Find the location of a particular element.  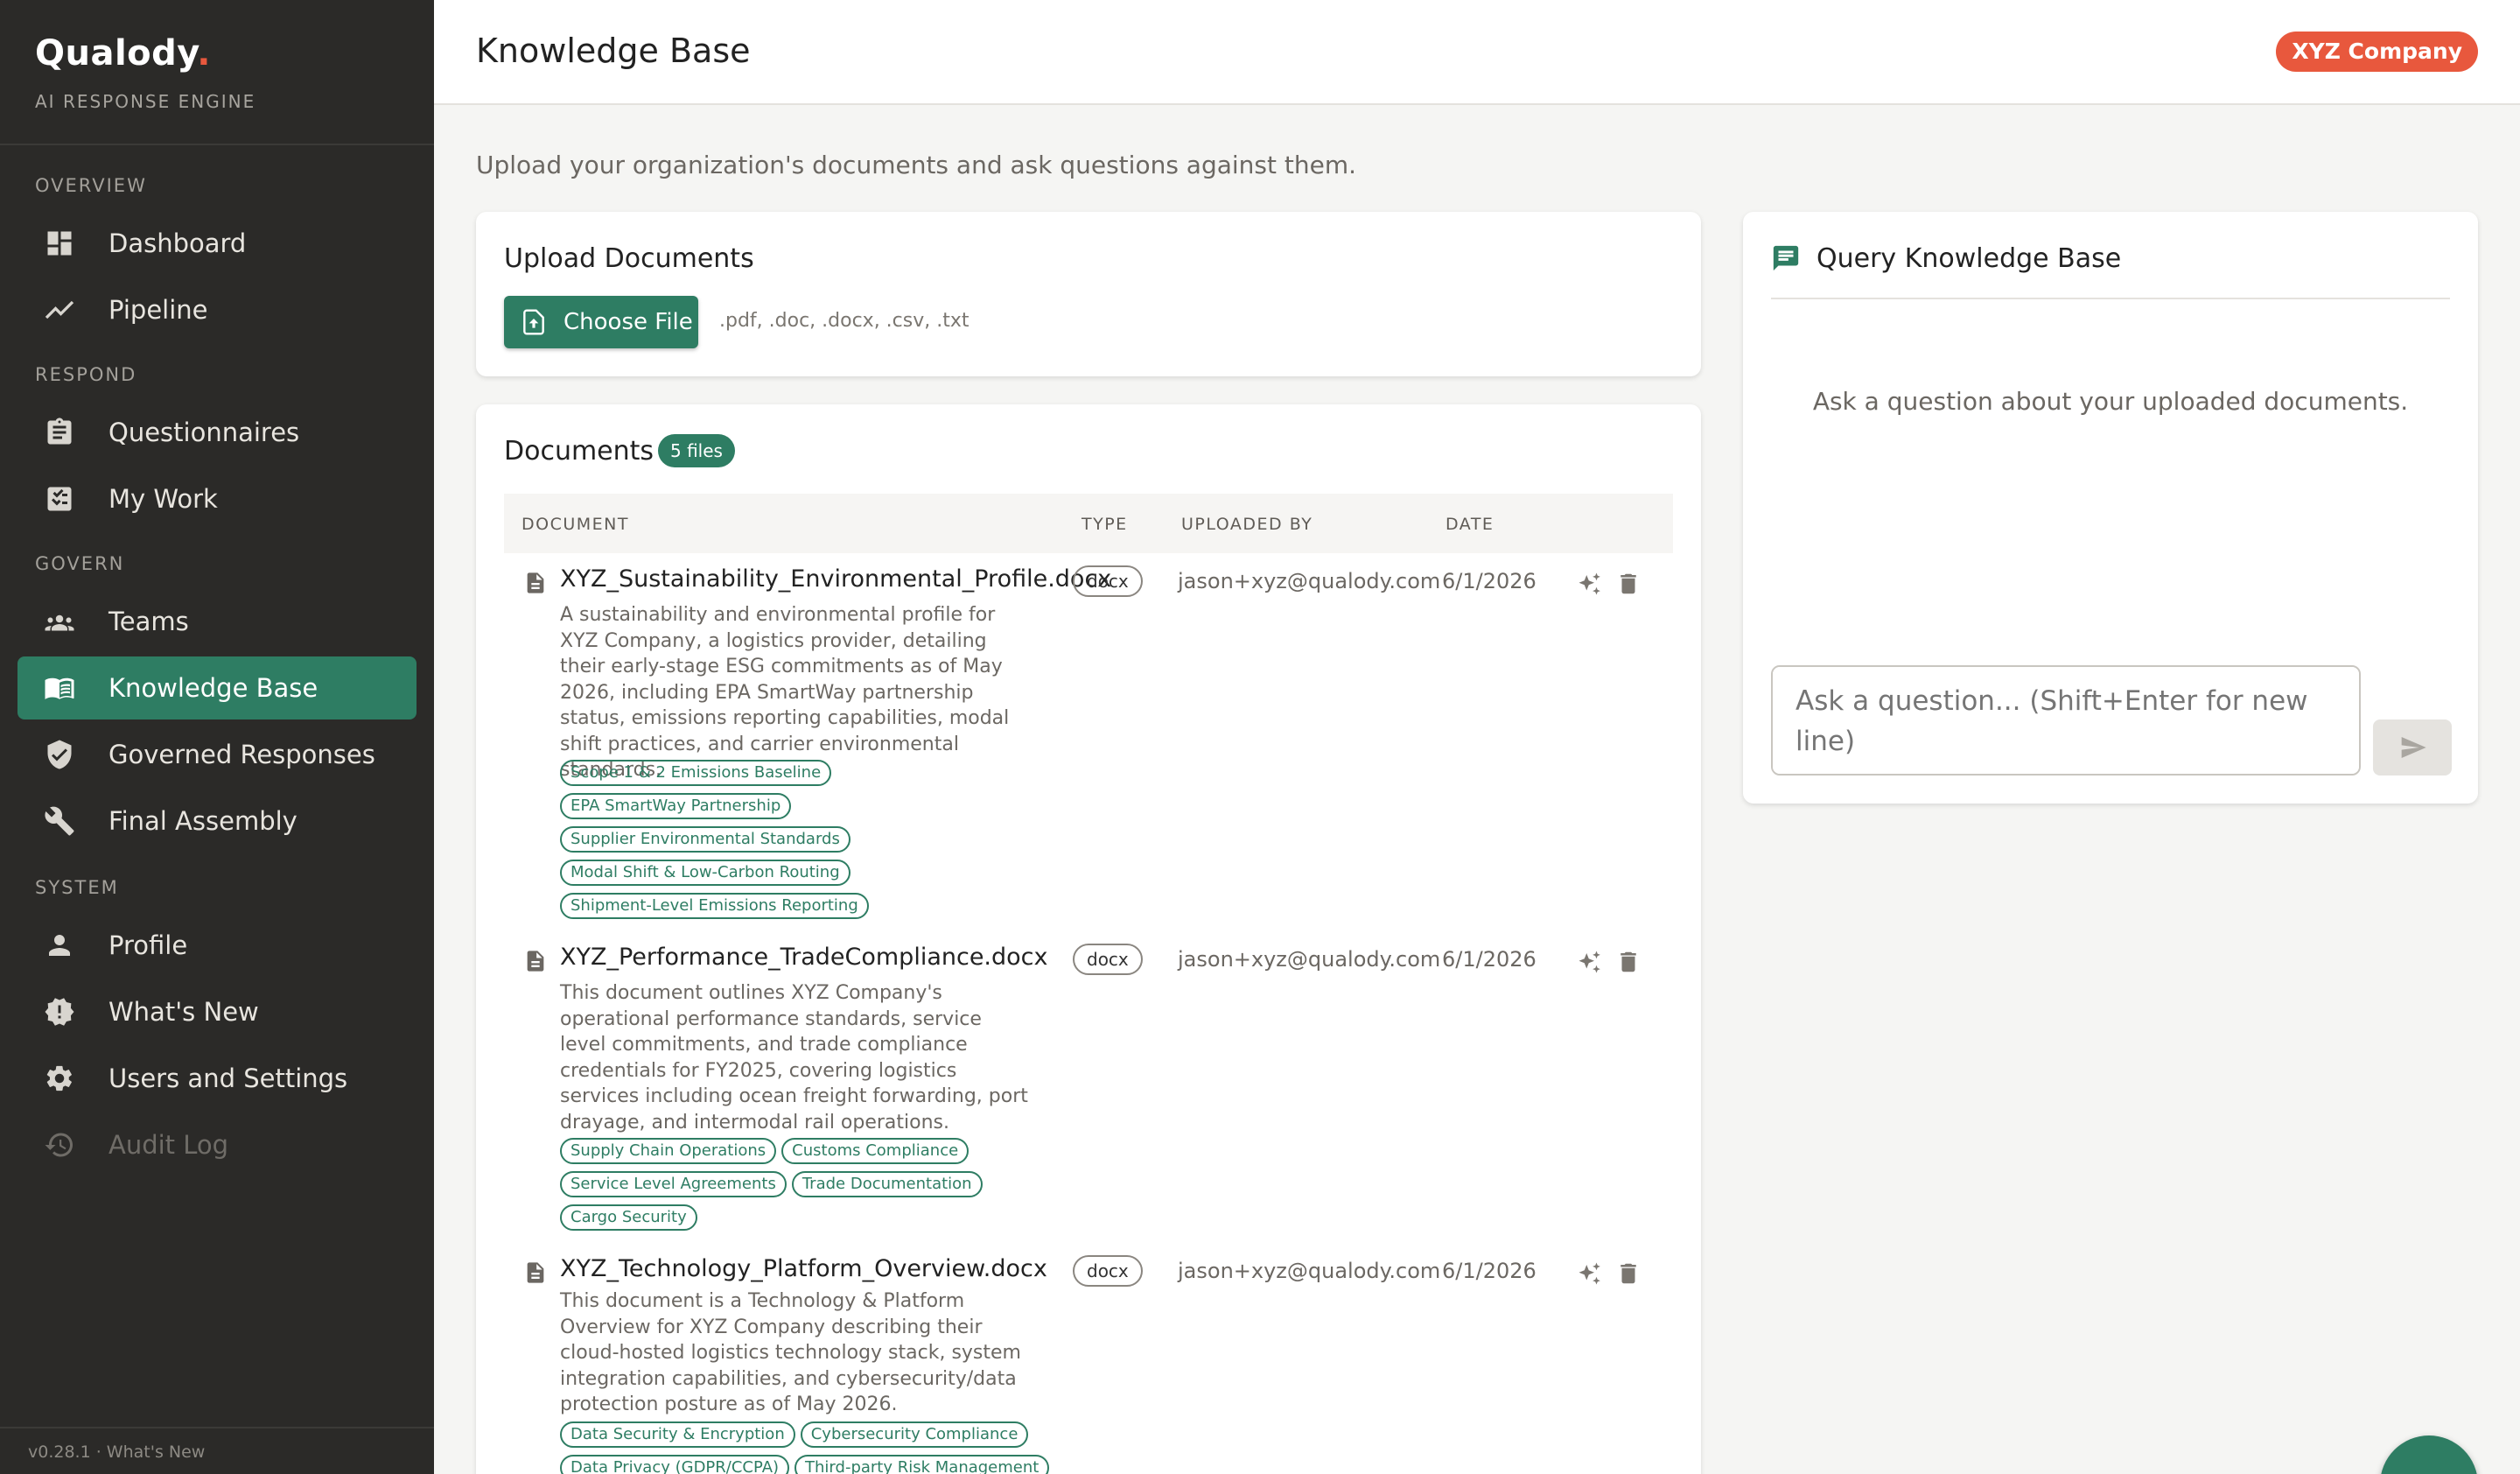

shield-check-icon is located at coordinates (59, 754).